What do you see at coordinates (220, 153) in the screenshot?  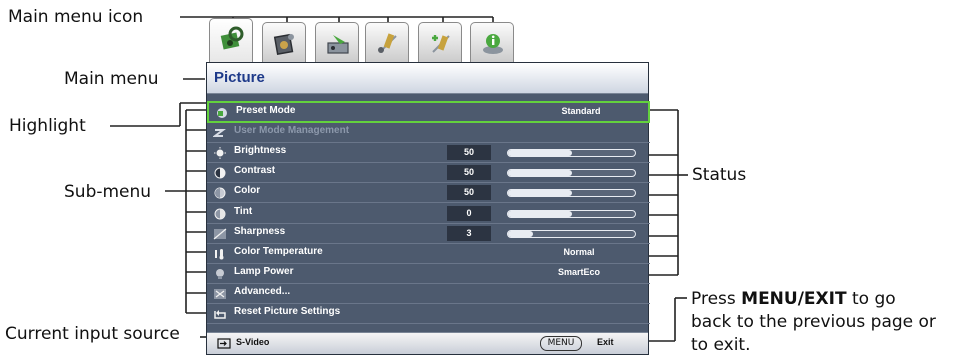 I see `brightness-icon` at bounding box center [220, 153].